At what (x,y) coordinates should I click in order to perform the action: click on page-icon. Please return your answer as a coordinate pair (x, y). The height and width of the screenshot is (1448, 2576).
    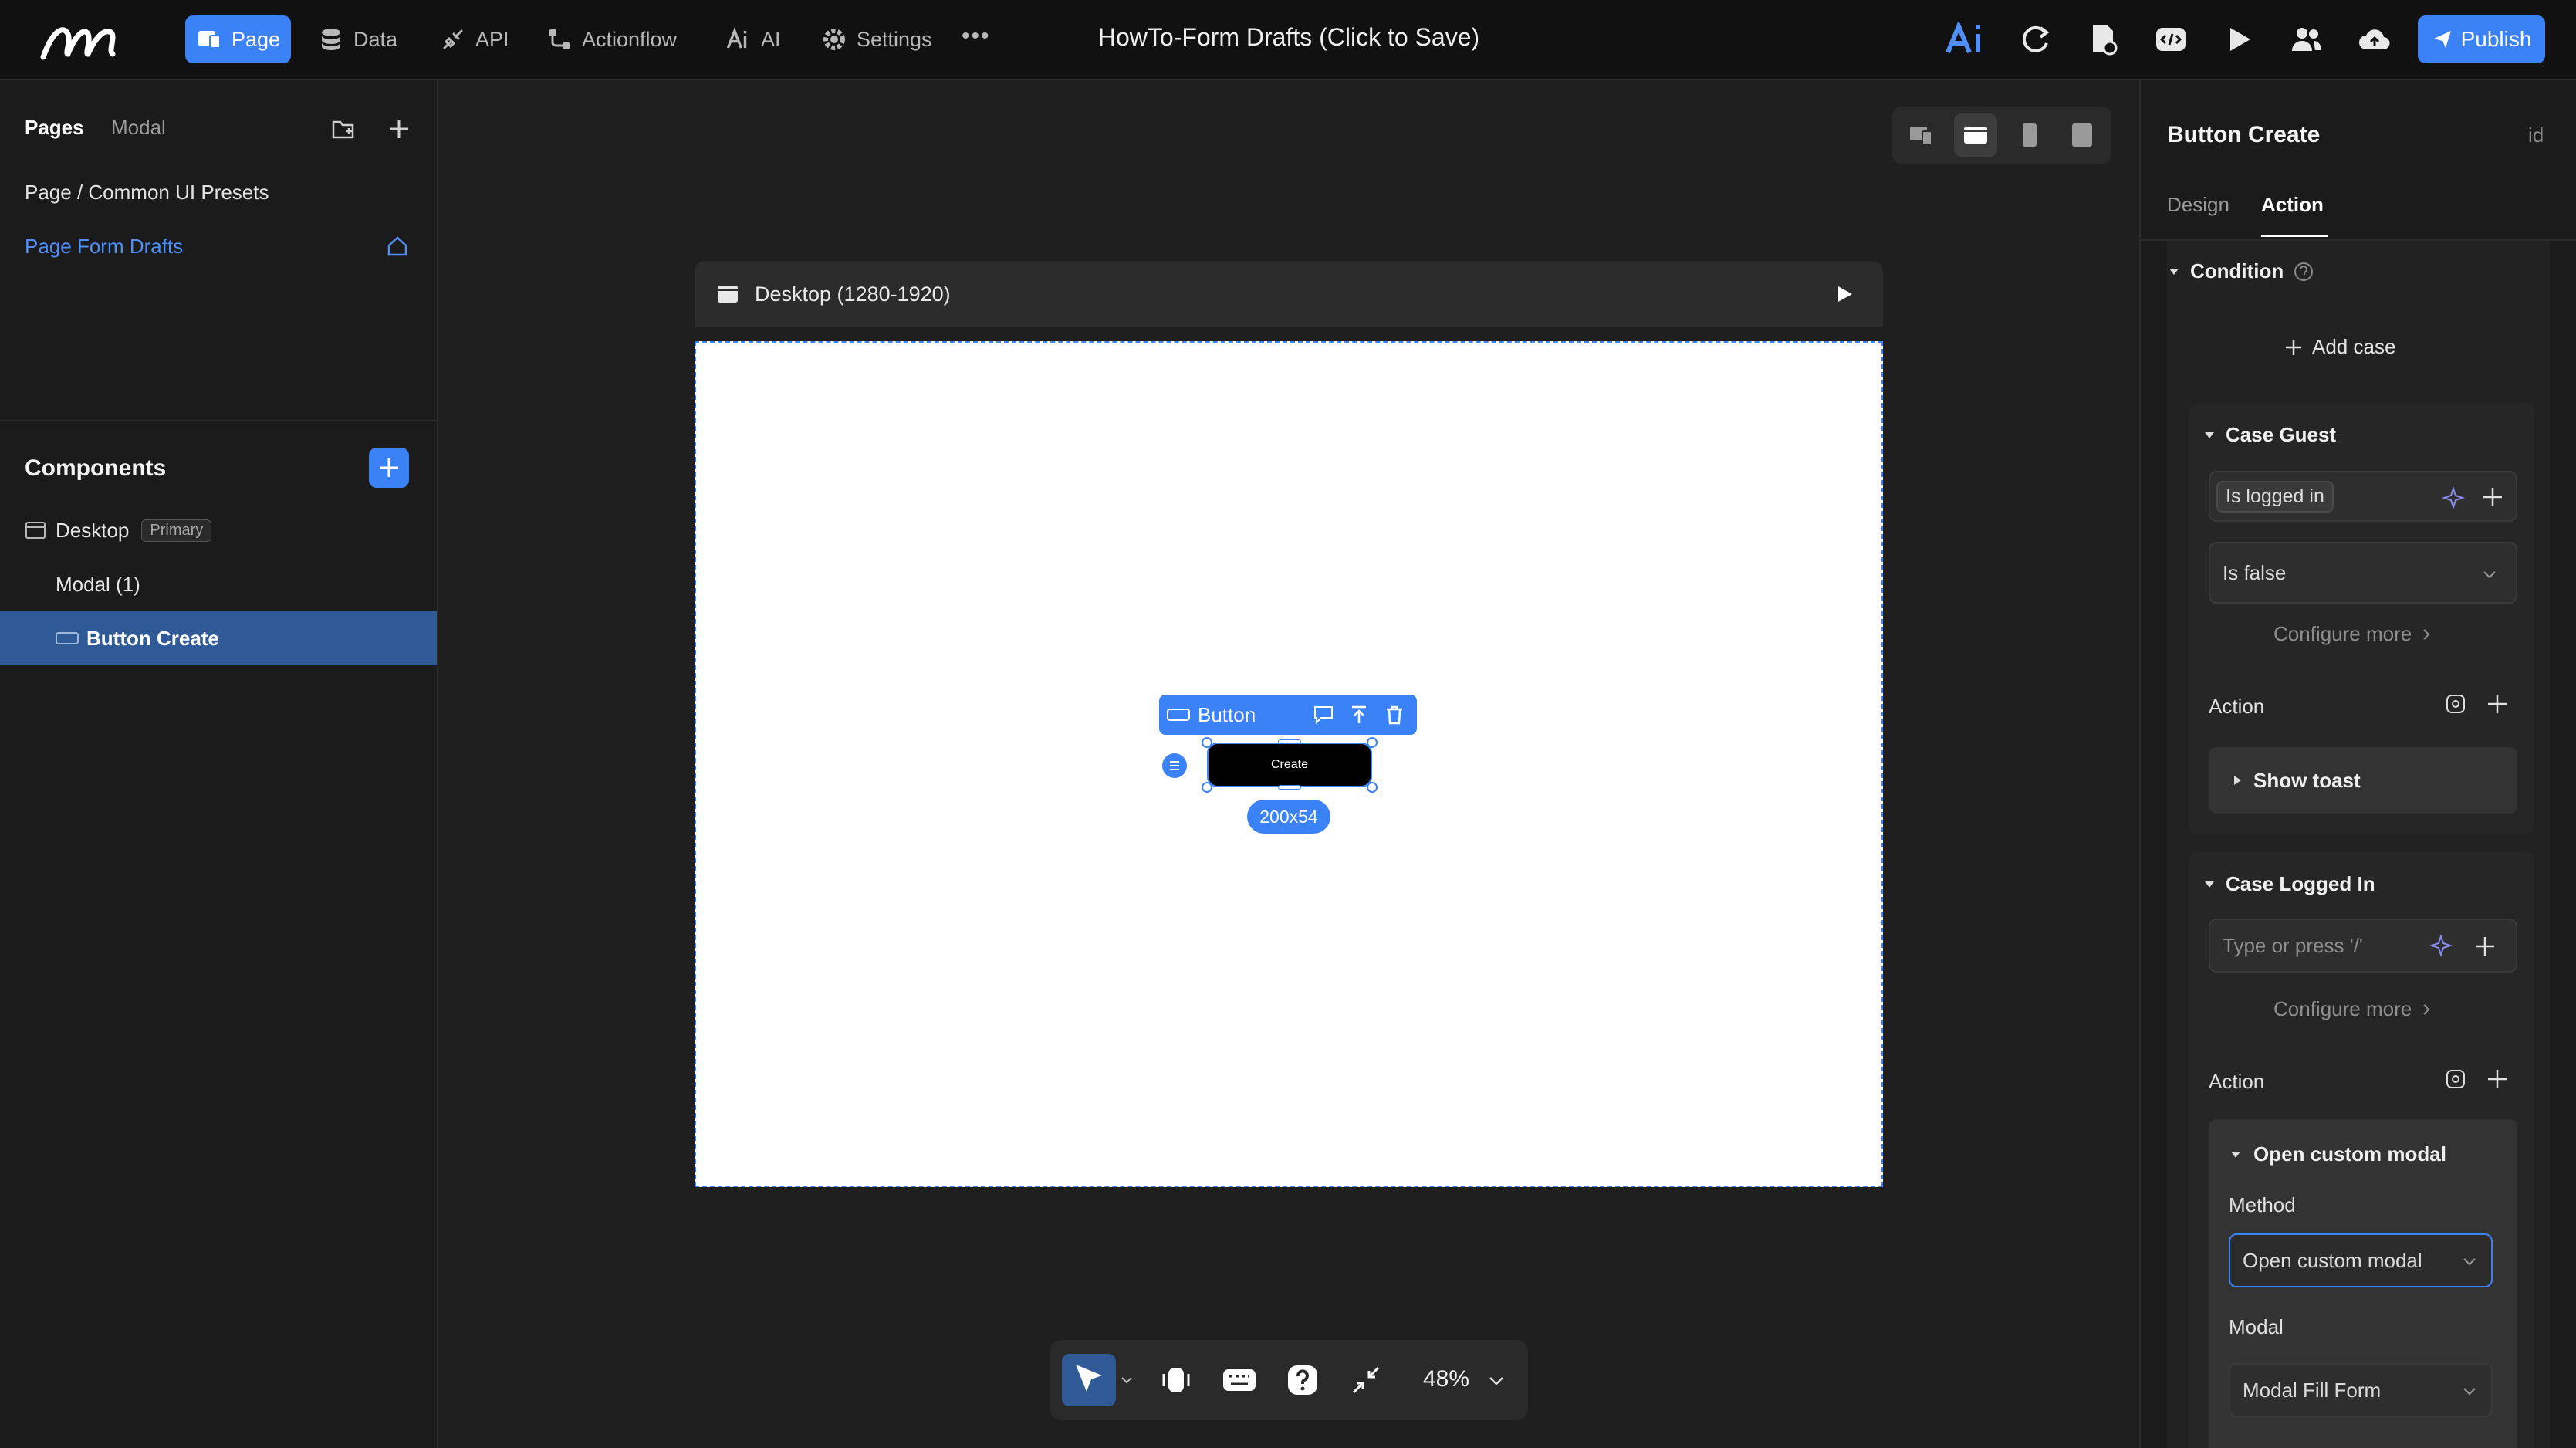
    Looking at the image, I should click on (209, 40).